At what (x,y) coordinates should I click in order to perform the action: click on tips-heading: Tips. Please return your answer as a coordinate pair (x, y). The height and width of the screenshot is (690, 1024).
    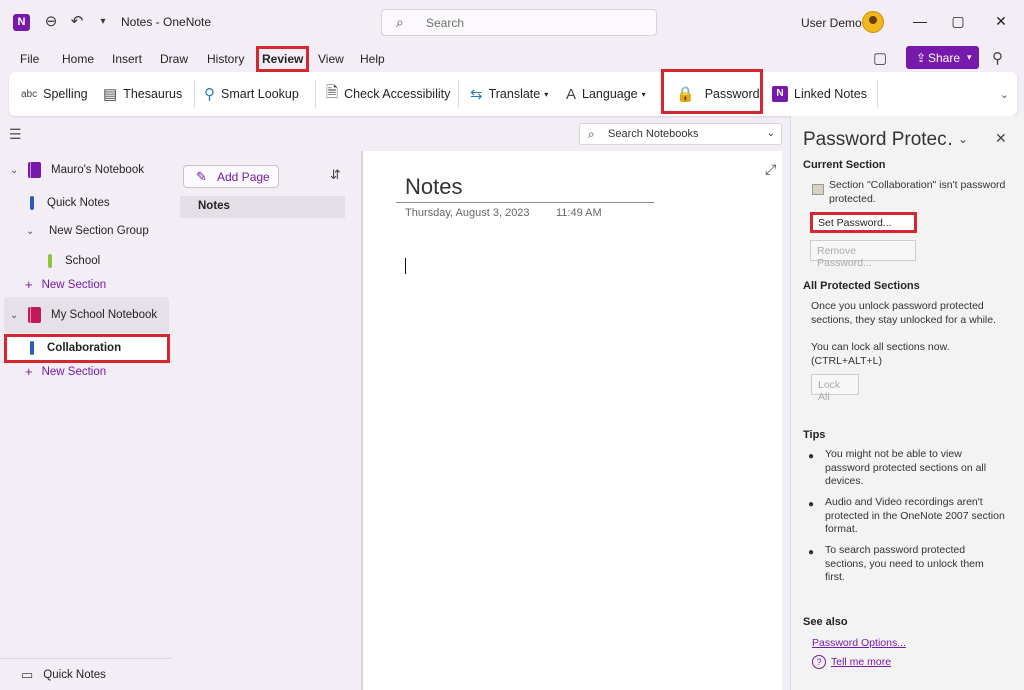
    Looking at the image, I should click on (814, 435).